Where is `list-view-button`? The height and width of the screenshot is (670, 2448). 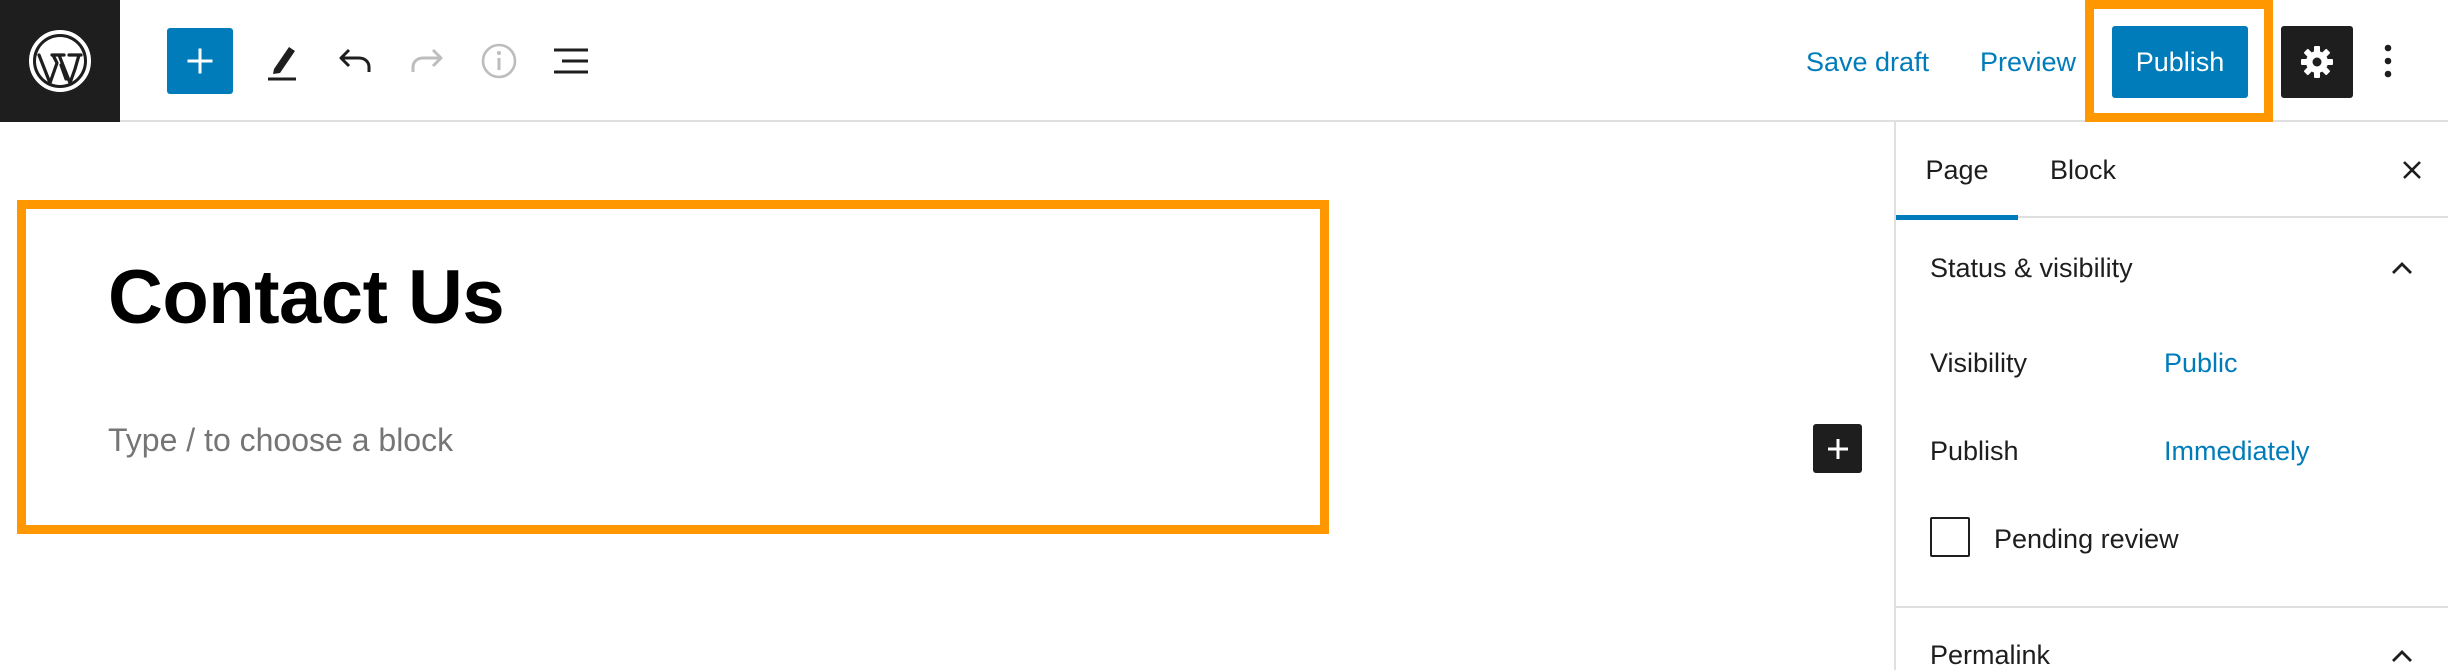
list-view-button is located at coordinates (571, 61).